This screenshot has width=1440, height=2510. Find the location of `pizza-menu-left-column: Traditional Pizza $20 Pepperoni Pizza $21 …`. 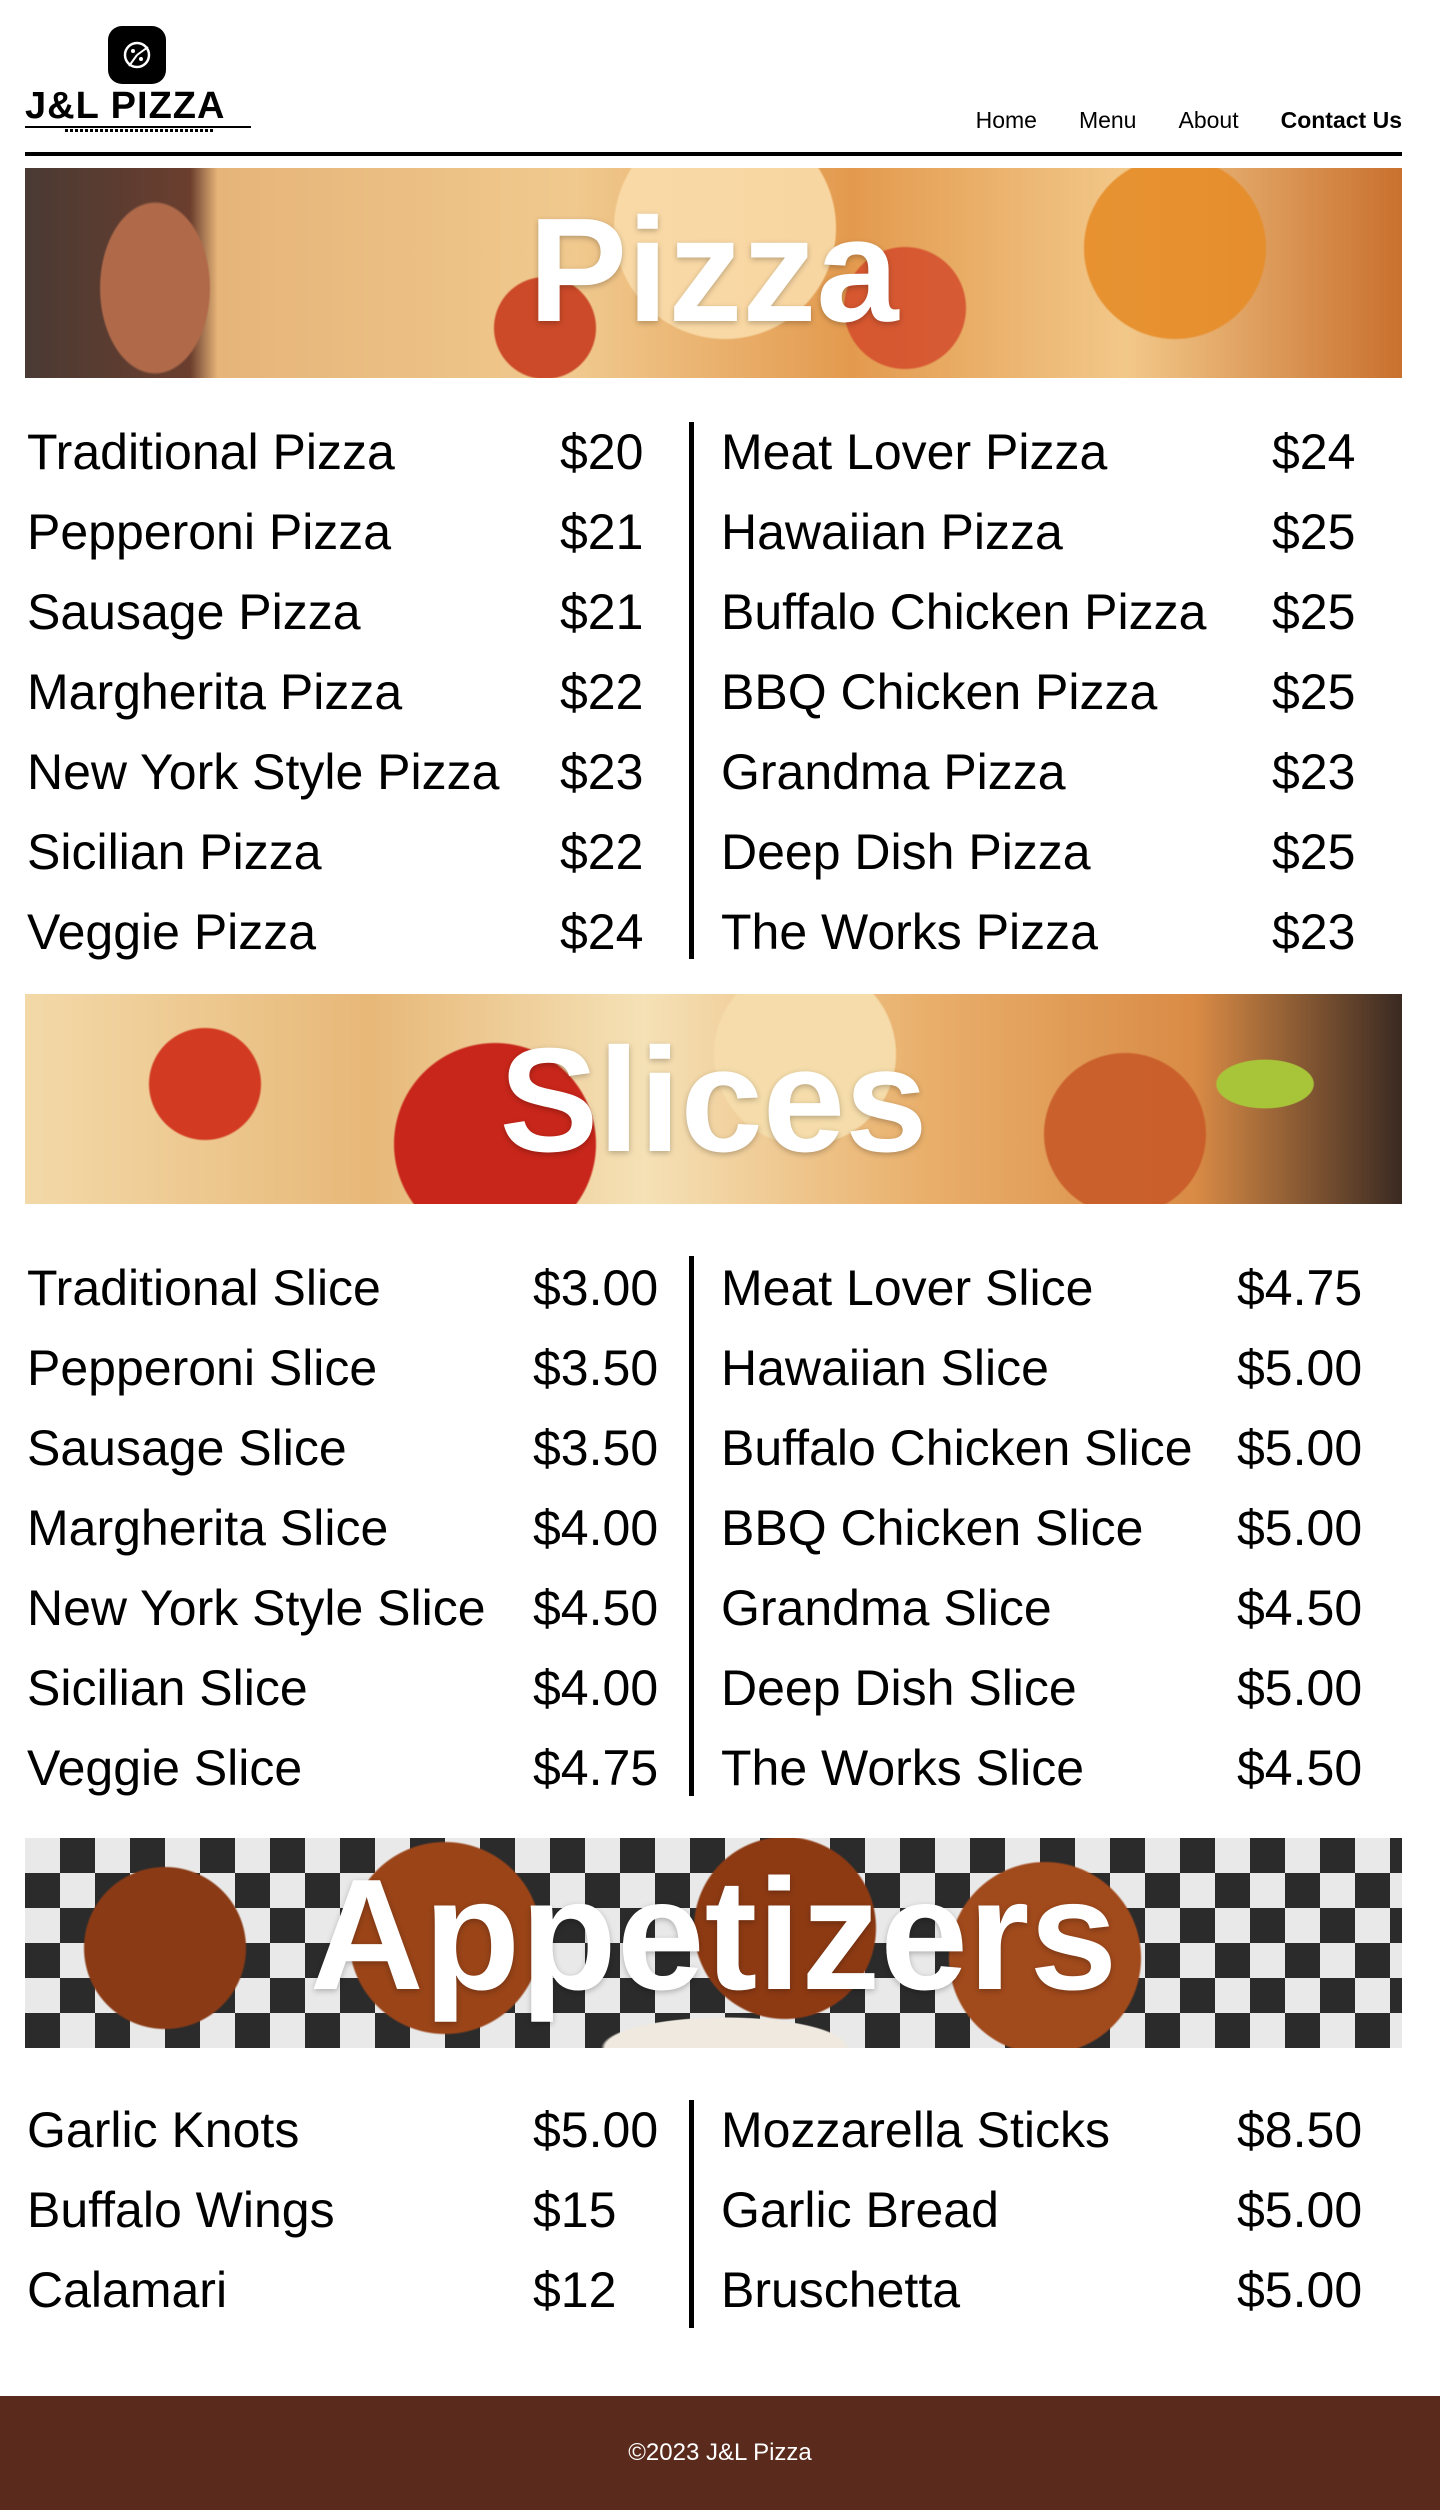

pizza-menu-left-column: Traditional Pizza $20 Pepperoni Pizza $21 … is located at coordinates (347, 692).